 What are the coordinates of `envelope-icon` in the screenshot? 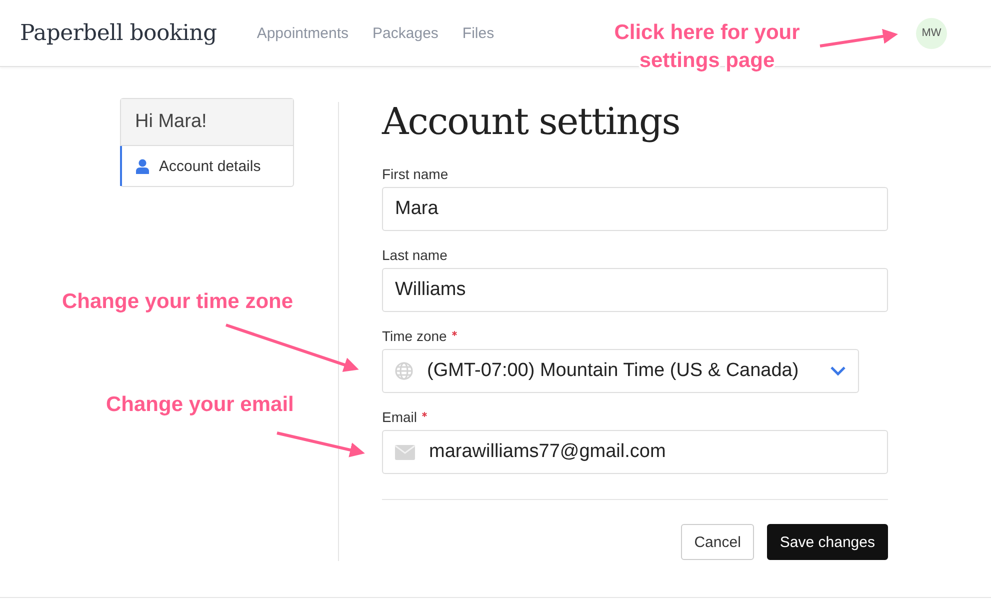 It's located at (405, 452).